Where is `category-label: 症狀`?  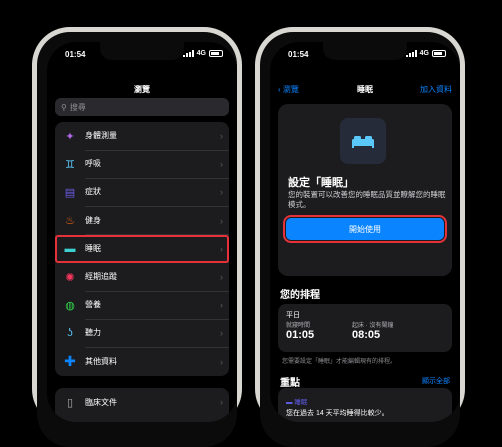
category-label: 症狀 is located at coordinates (157, 193).